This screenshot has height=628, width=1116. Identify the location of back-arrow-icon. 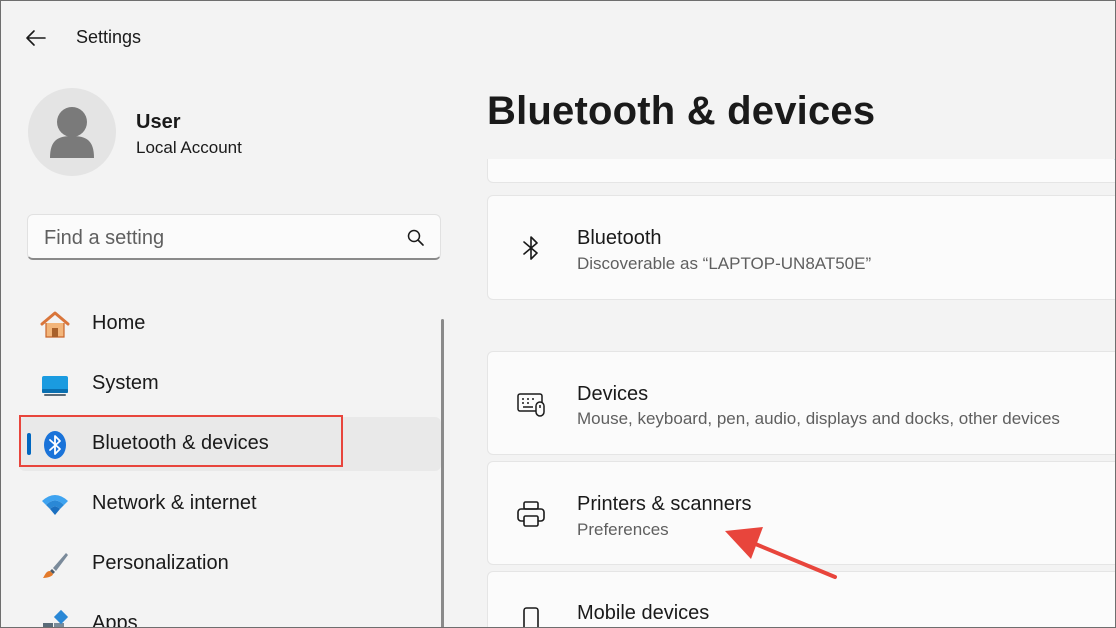
(36, 38).